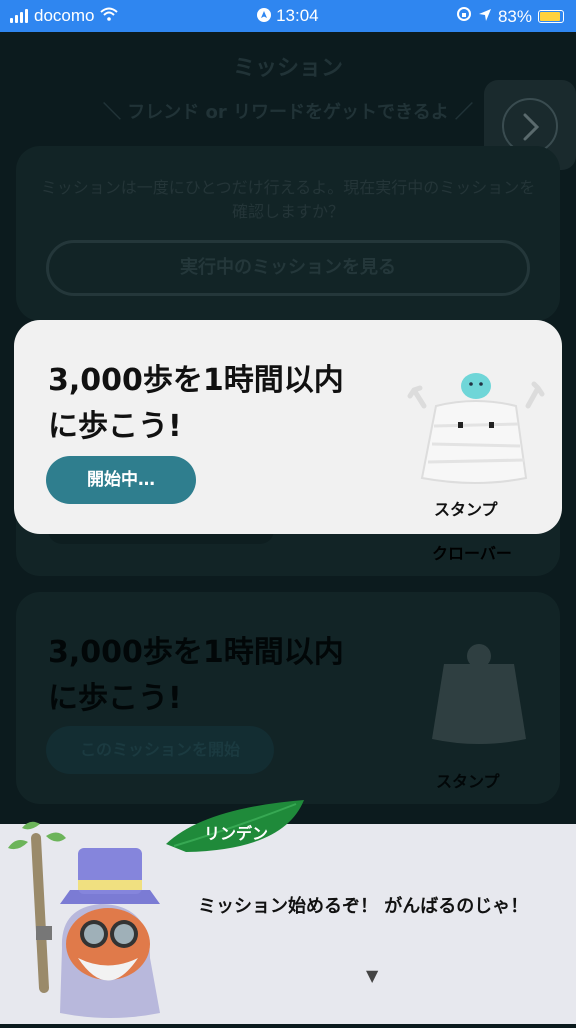 This screenshot has width=576, height=1028. What do you see at coordinates (485, 17) in the screenshot?
I see `location-icon` at bounding box center [485, 17].